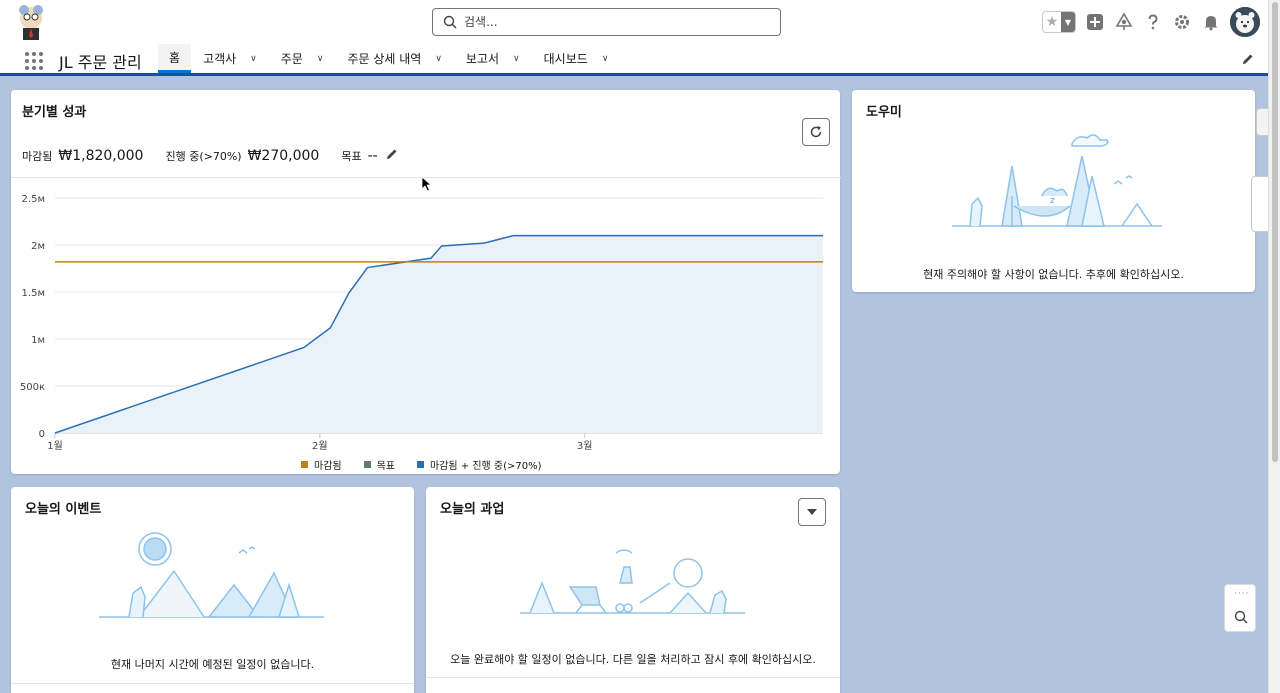  What do you see at coordinates (33, 293) in the screenshot?
I see `y-tick-label: 1.5м` at bounding box center [33, 293].